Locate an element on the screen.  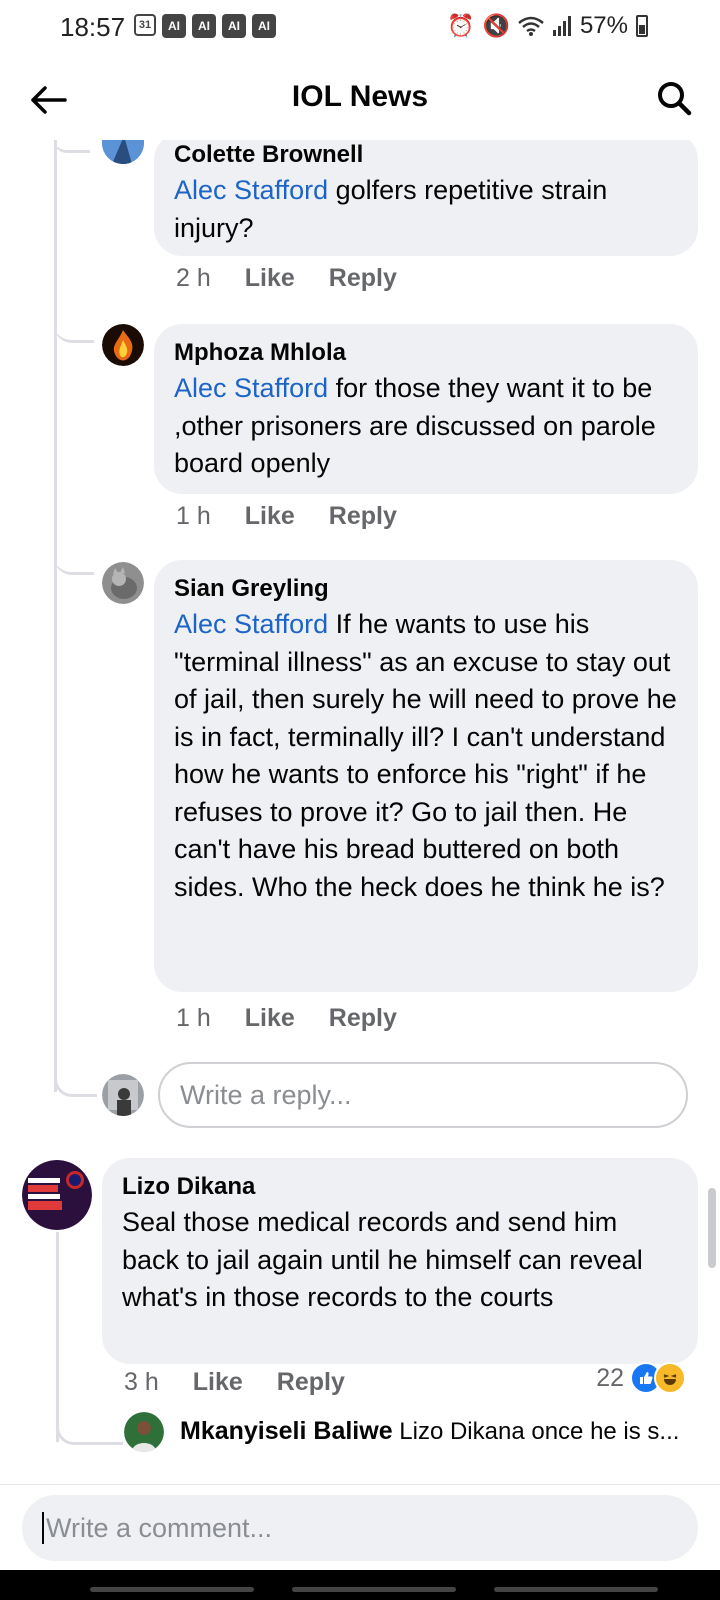
calendar-icon: 31 is located at coordinates (145, 25).